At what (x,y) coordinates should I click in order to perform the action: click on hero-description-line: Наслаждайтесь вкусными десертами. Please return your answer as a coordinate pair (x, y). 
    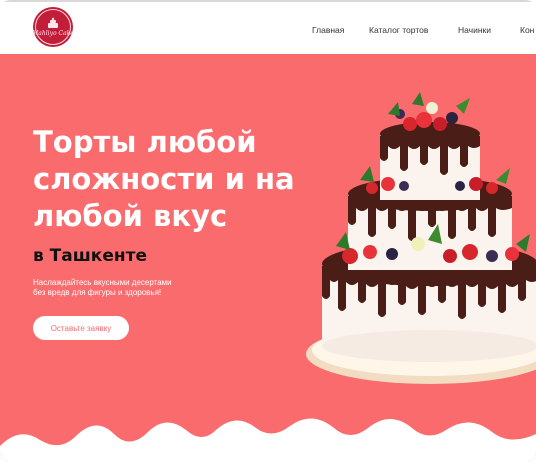
    Looking at the image, I should click on (102, 282).